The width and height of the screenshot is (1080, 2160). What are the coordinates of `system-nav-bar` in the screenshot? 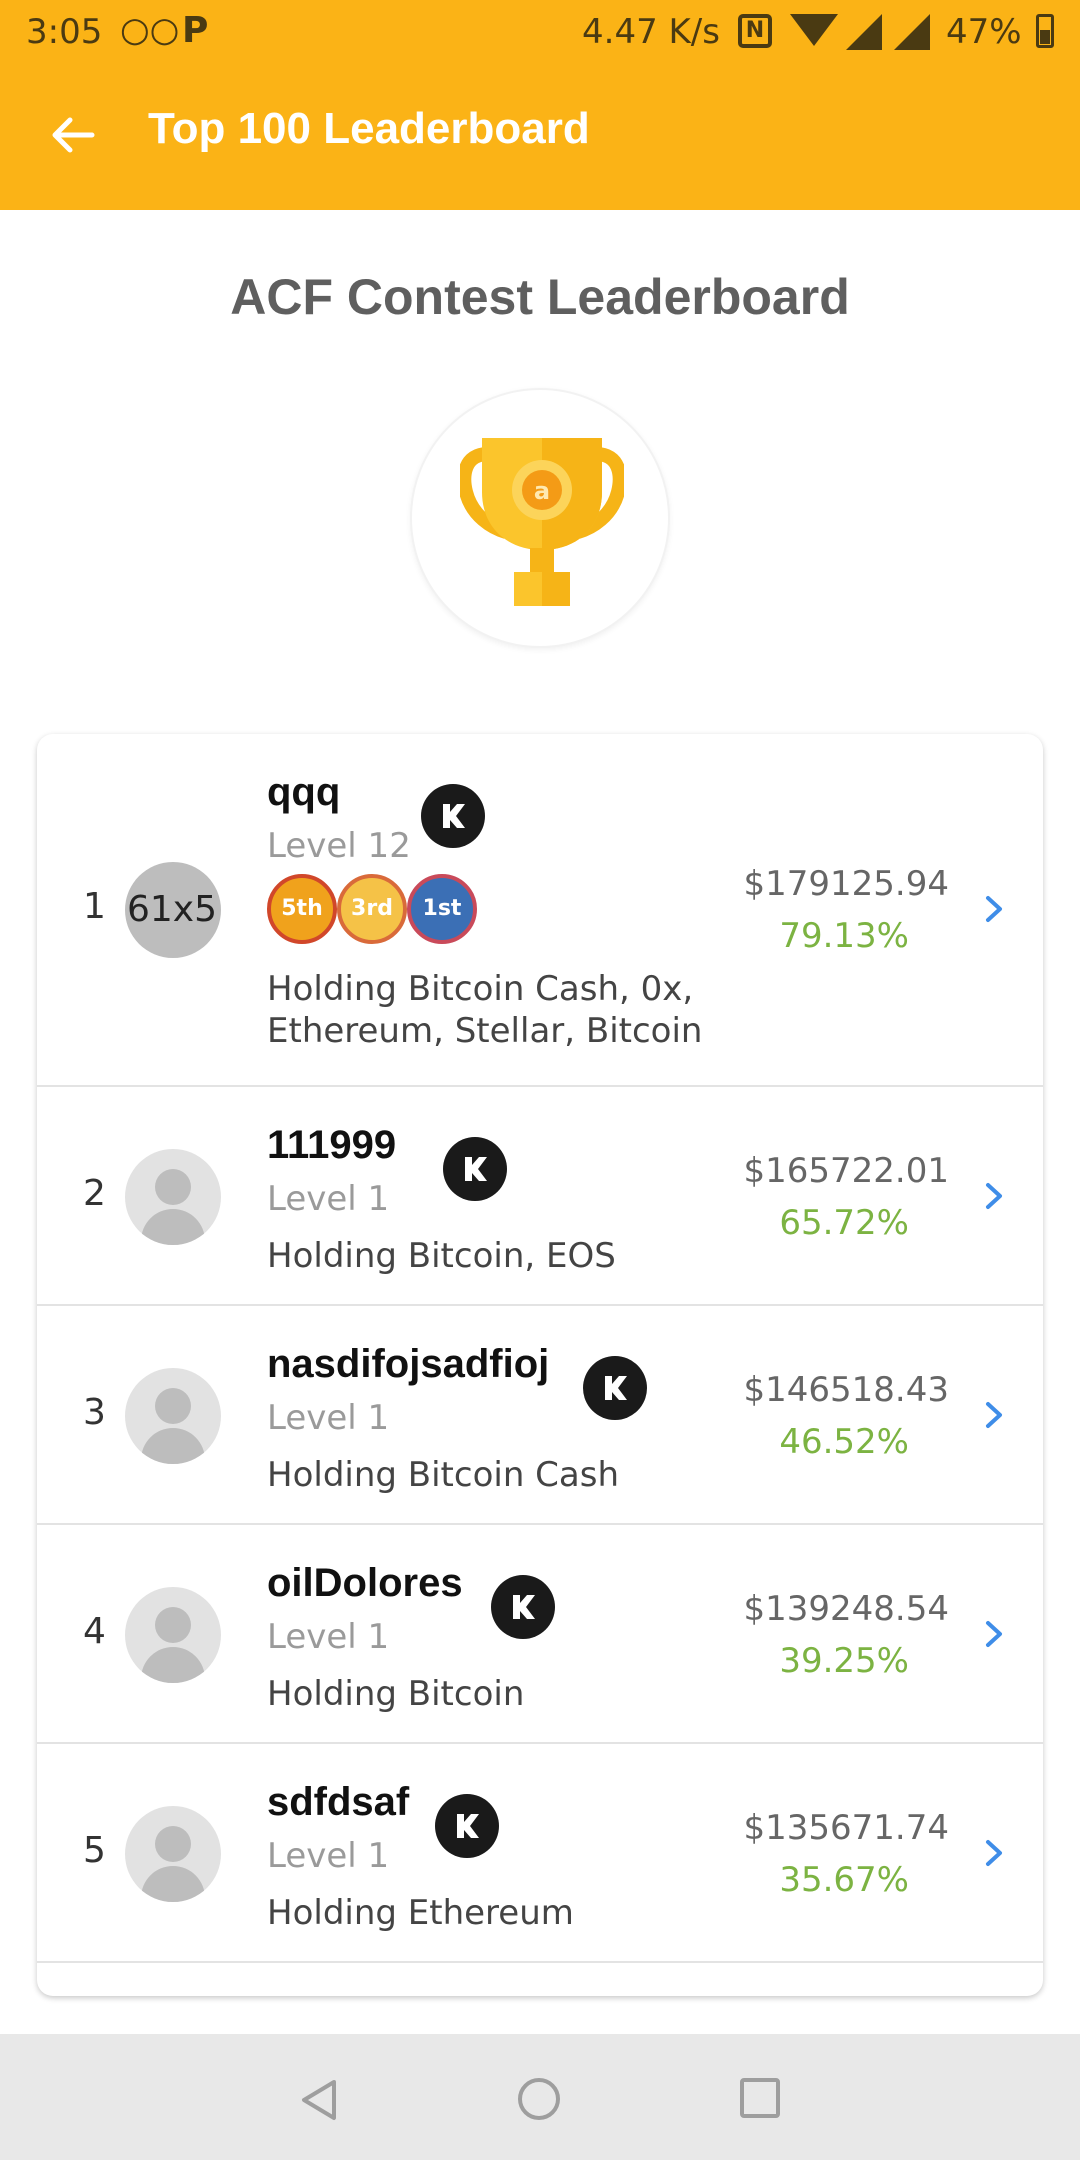 It's located at (540, 2097).